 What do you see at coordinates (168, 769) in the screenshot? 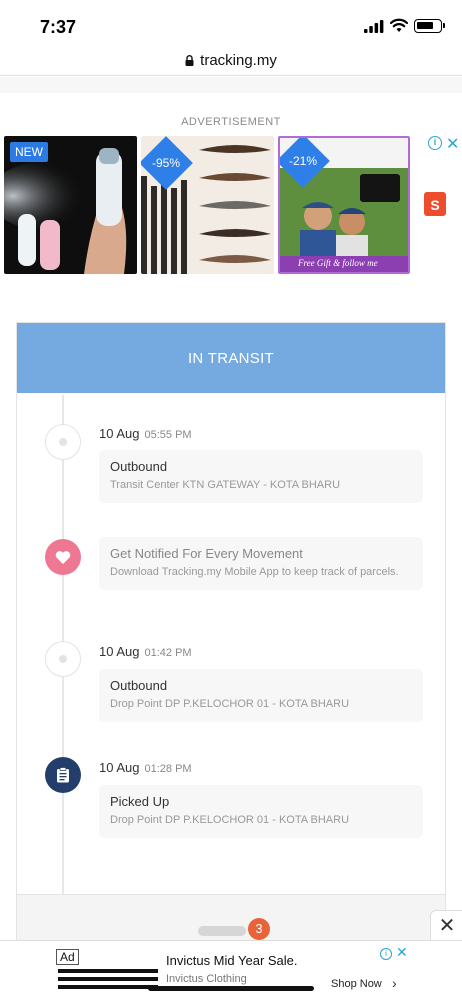
I see `event-time: 01:28 PM` at bounding box center [168, 769].